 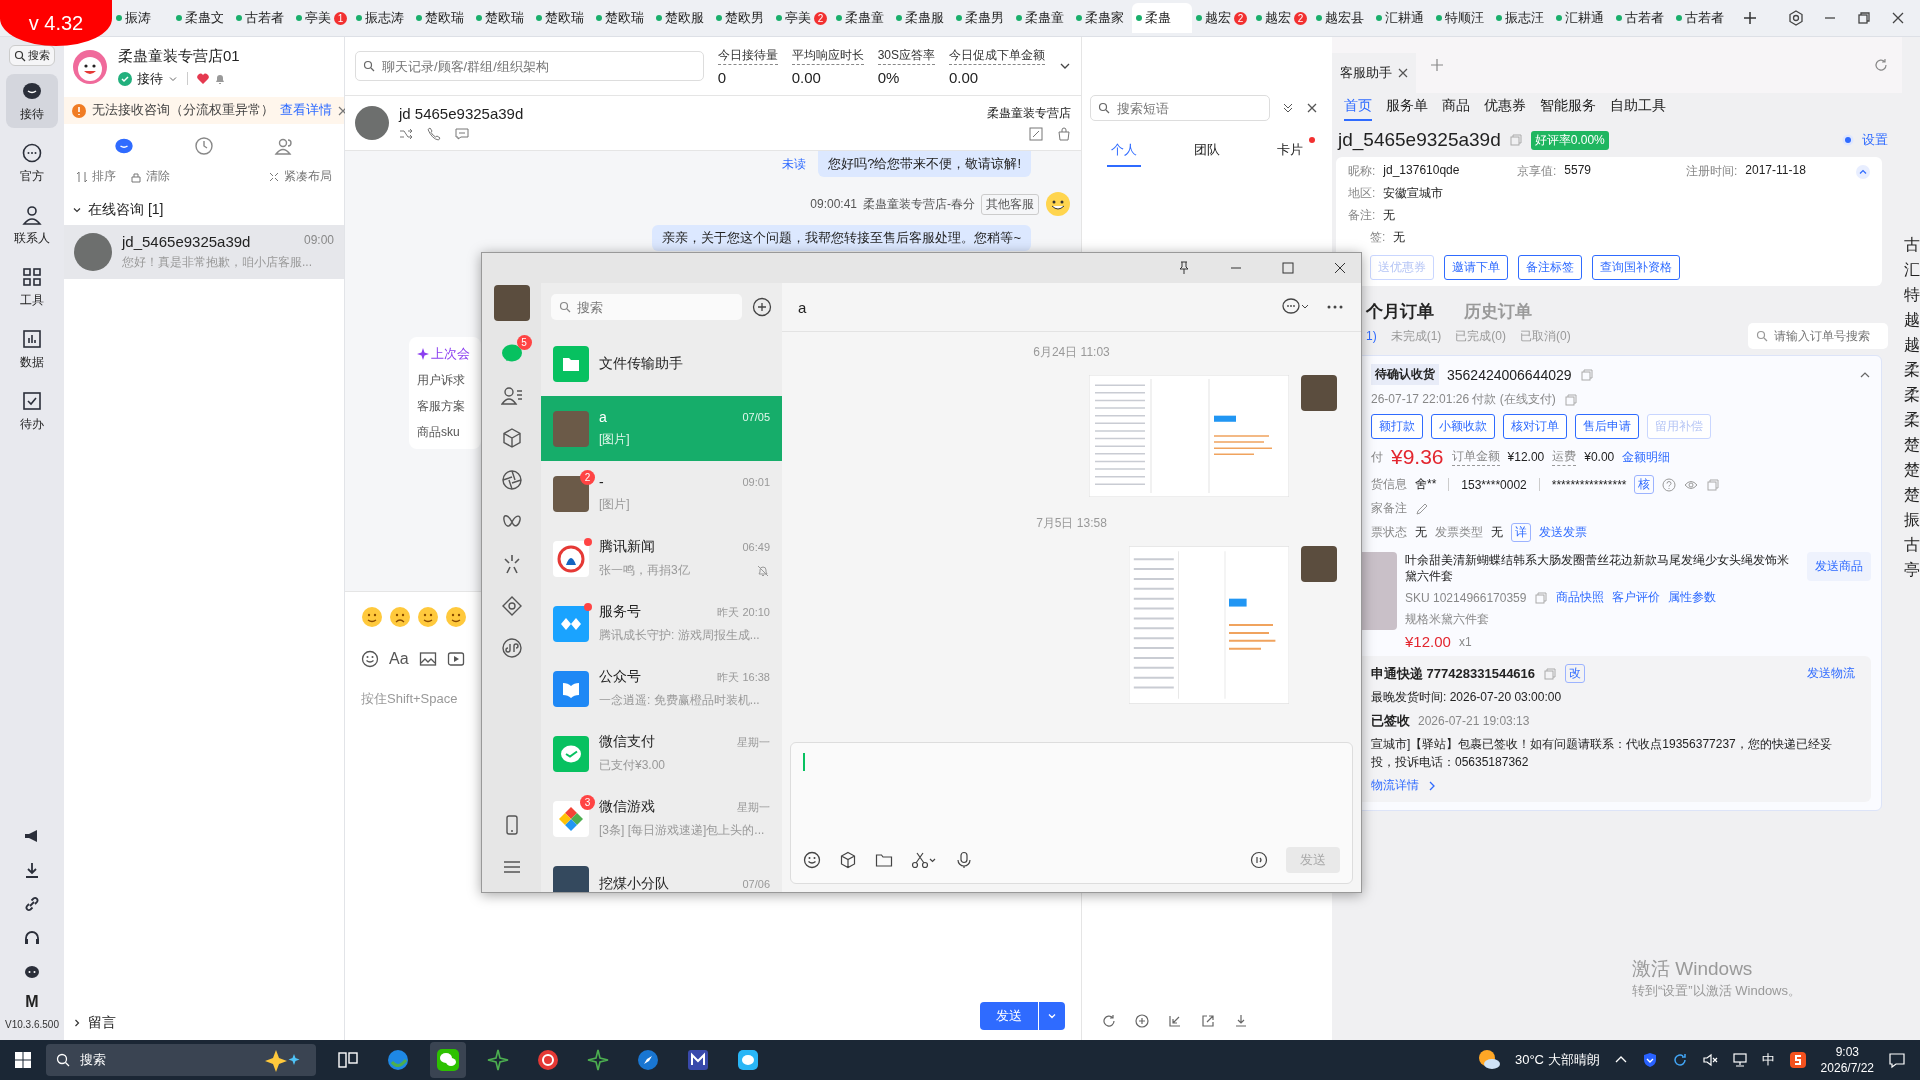 I want to click on side-tab: 汇, so click(x=1912, y=270).